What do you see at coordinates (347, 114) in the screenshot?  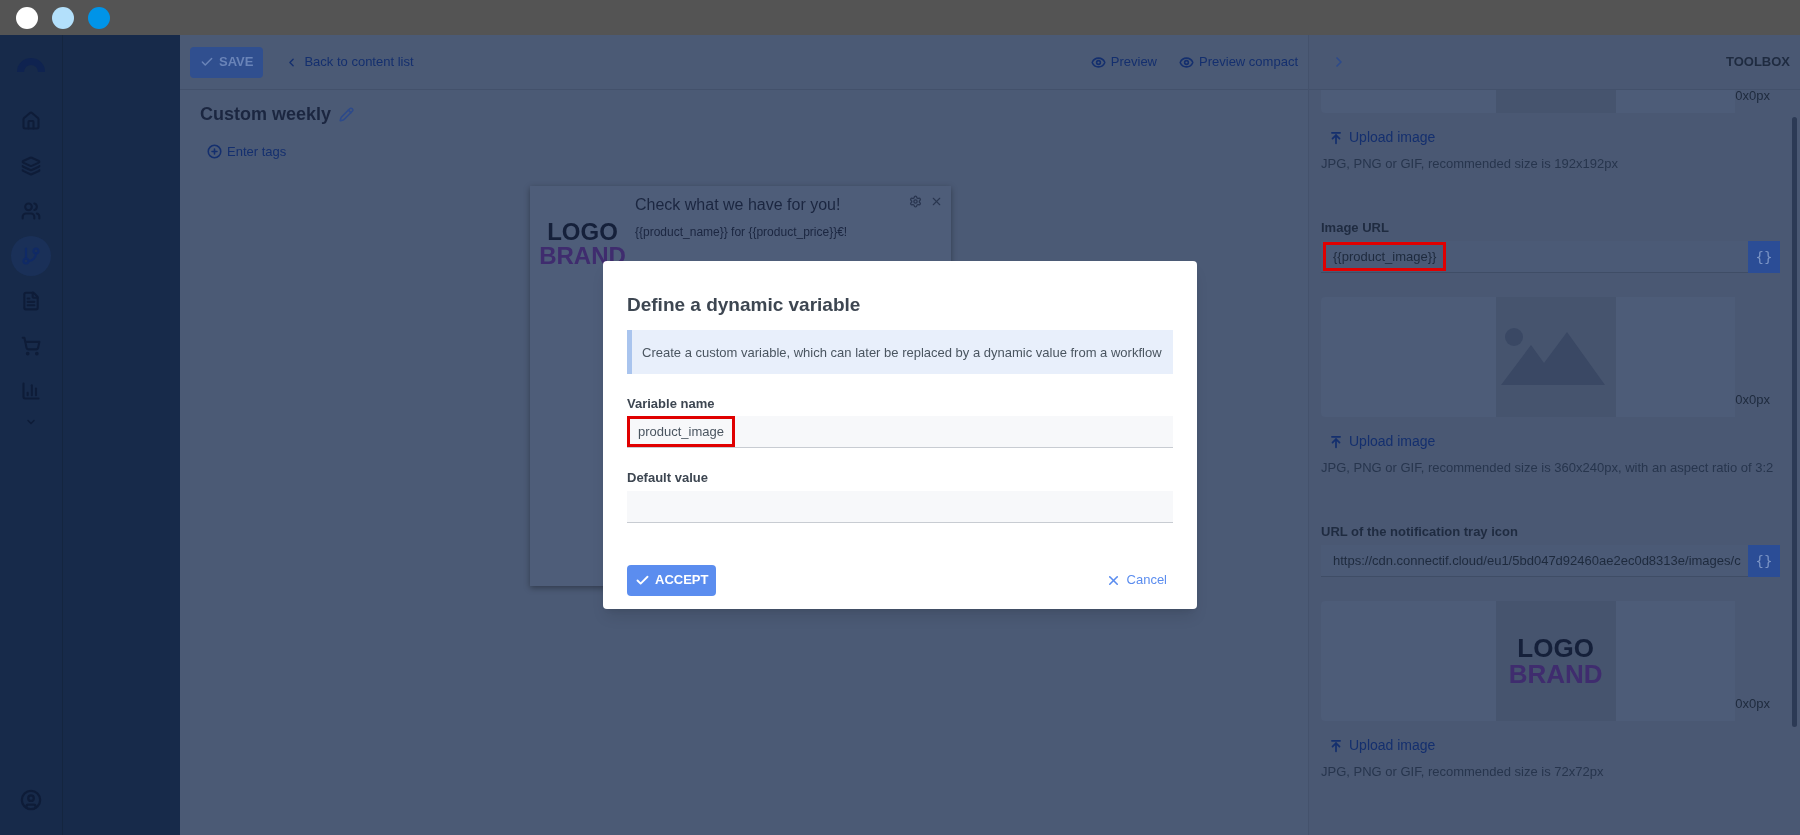 I see `edit-icon` at bounding box center [347, 114].